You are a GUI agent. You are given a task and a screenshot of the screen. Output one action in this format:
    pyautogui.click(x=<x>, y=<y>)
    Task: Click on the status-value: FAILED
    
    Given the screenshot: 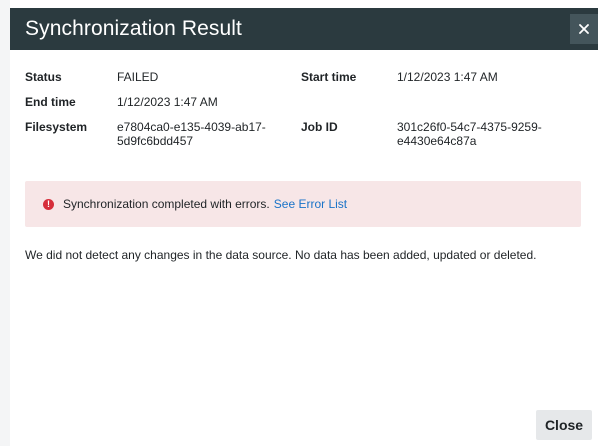 What is the action you would take?
    pyautogui.click(x=138, y=77)
    